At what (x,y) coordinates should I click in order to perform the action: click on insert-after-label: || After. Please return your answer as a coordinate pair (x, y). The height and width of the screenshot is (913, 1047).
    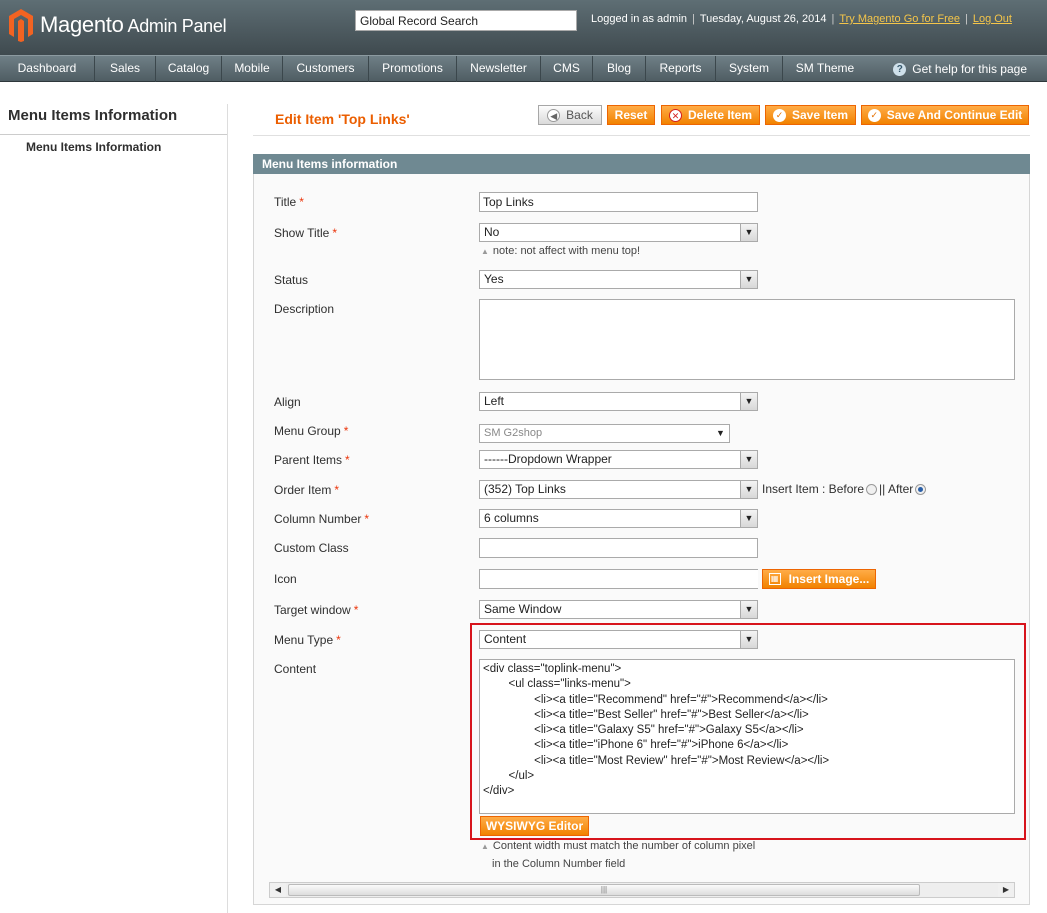
    Looking at the image, I should click on (896, 489).